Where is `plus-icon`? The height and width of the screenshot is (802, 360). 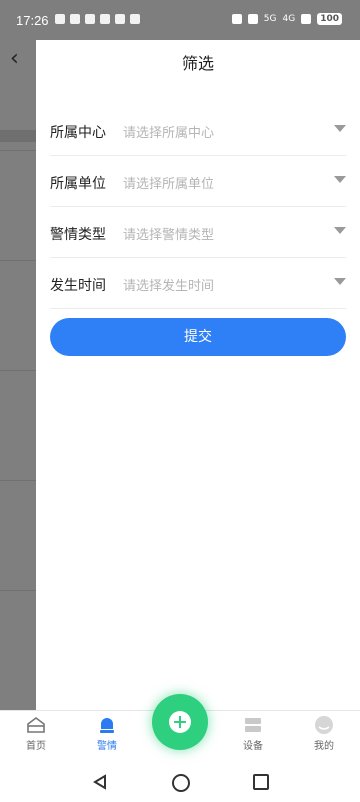 plus-icon is located at coordinates (180, 722).